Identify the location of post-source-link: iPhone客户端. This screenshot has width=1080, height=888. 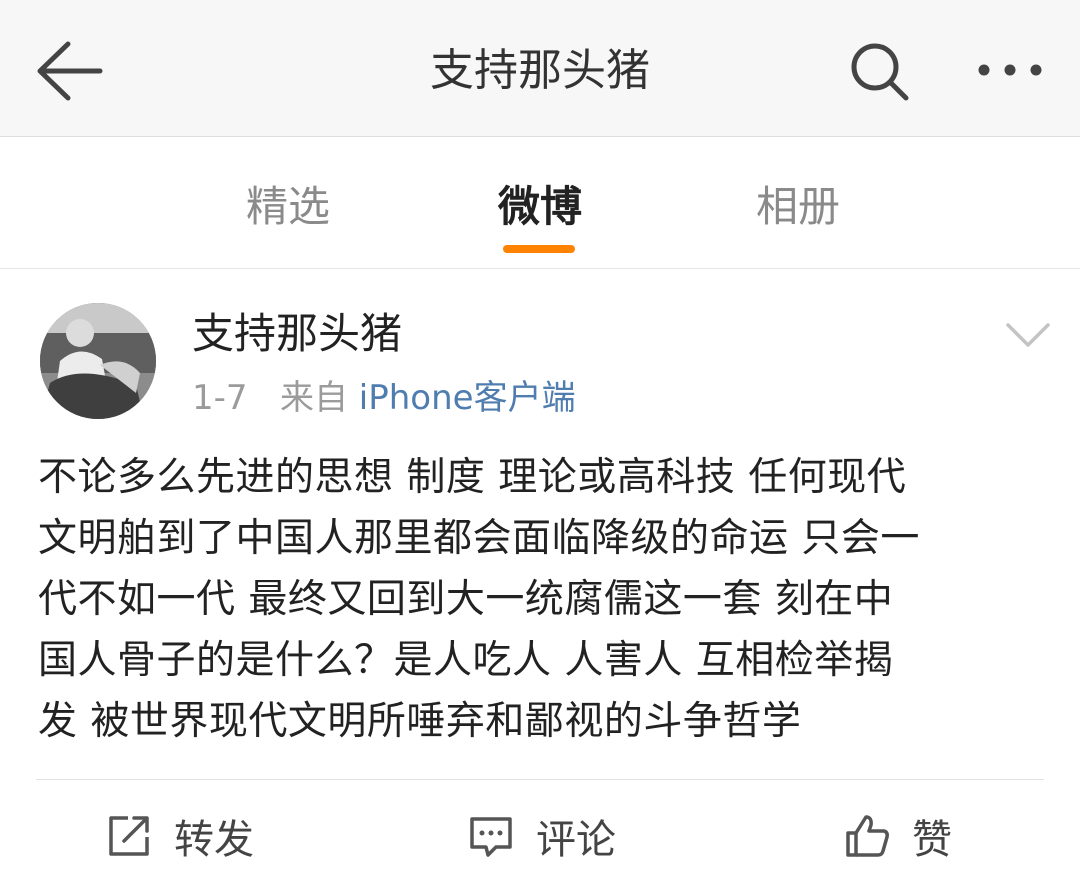
(467, 398).